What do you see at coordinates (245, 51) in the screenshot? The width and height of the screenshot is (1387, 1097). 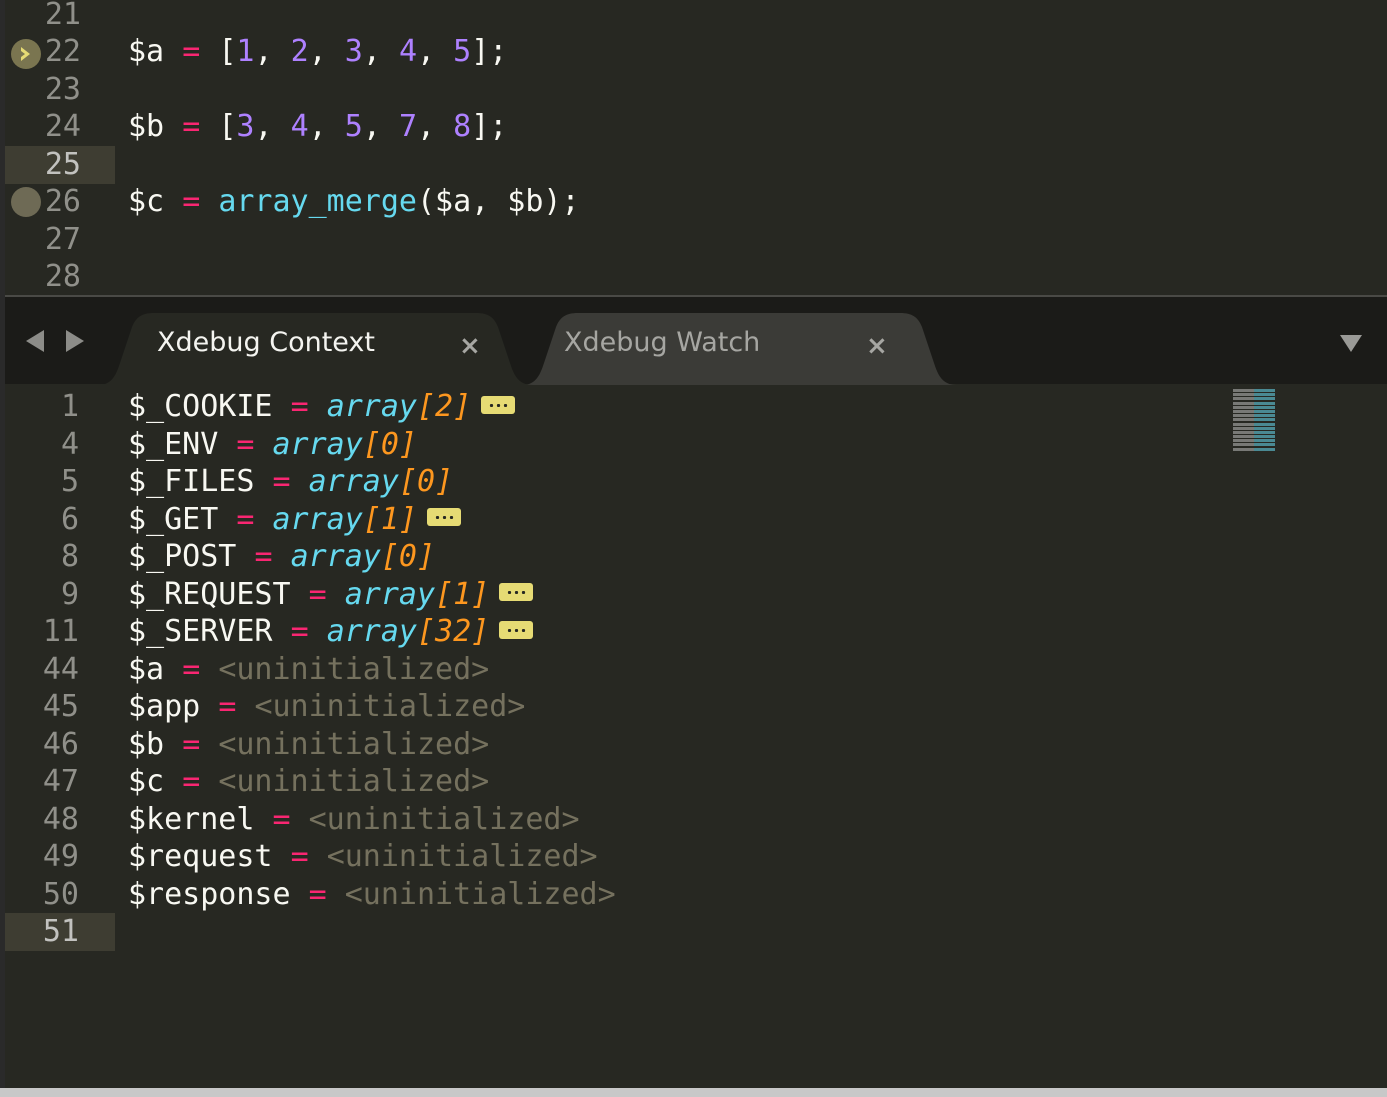 I see `code-token: 1` at bounding box center [245, 51].